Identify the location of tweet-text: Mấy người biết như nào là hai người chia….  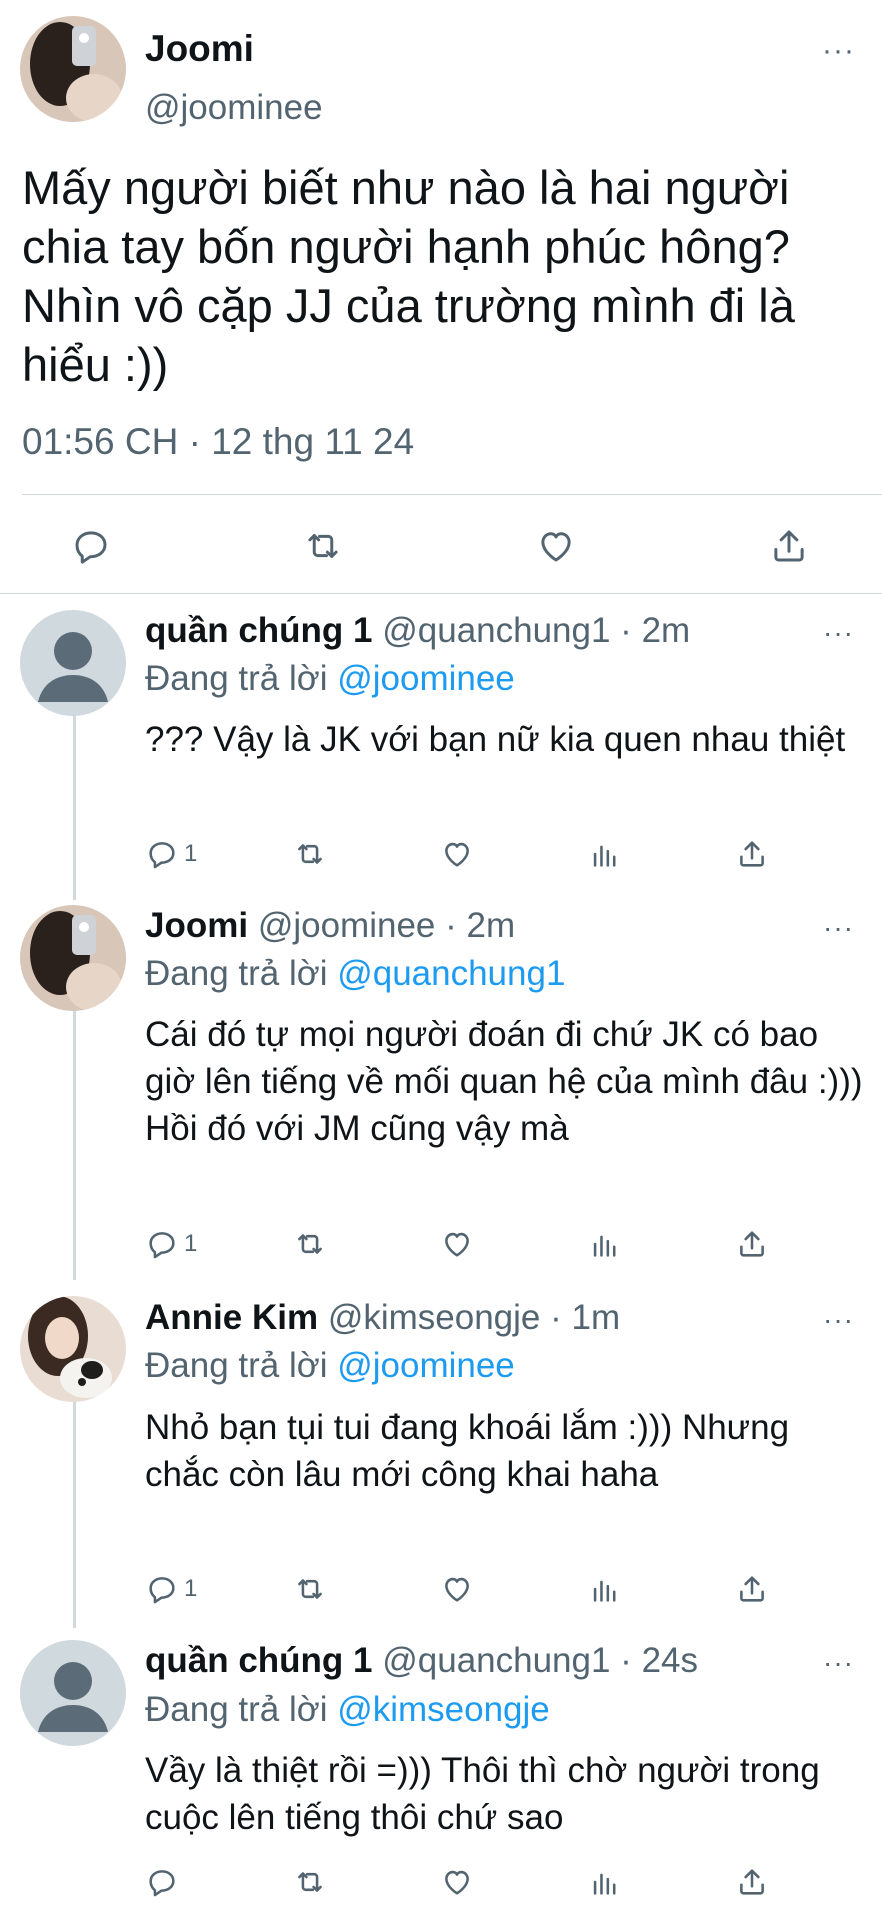
(408, 276).